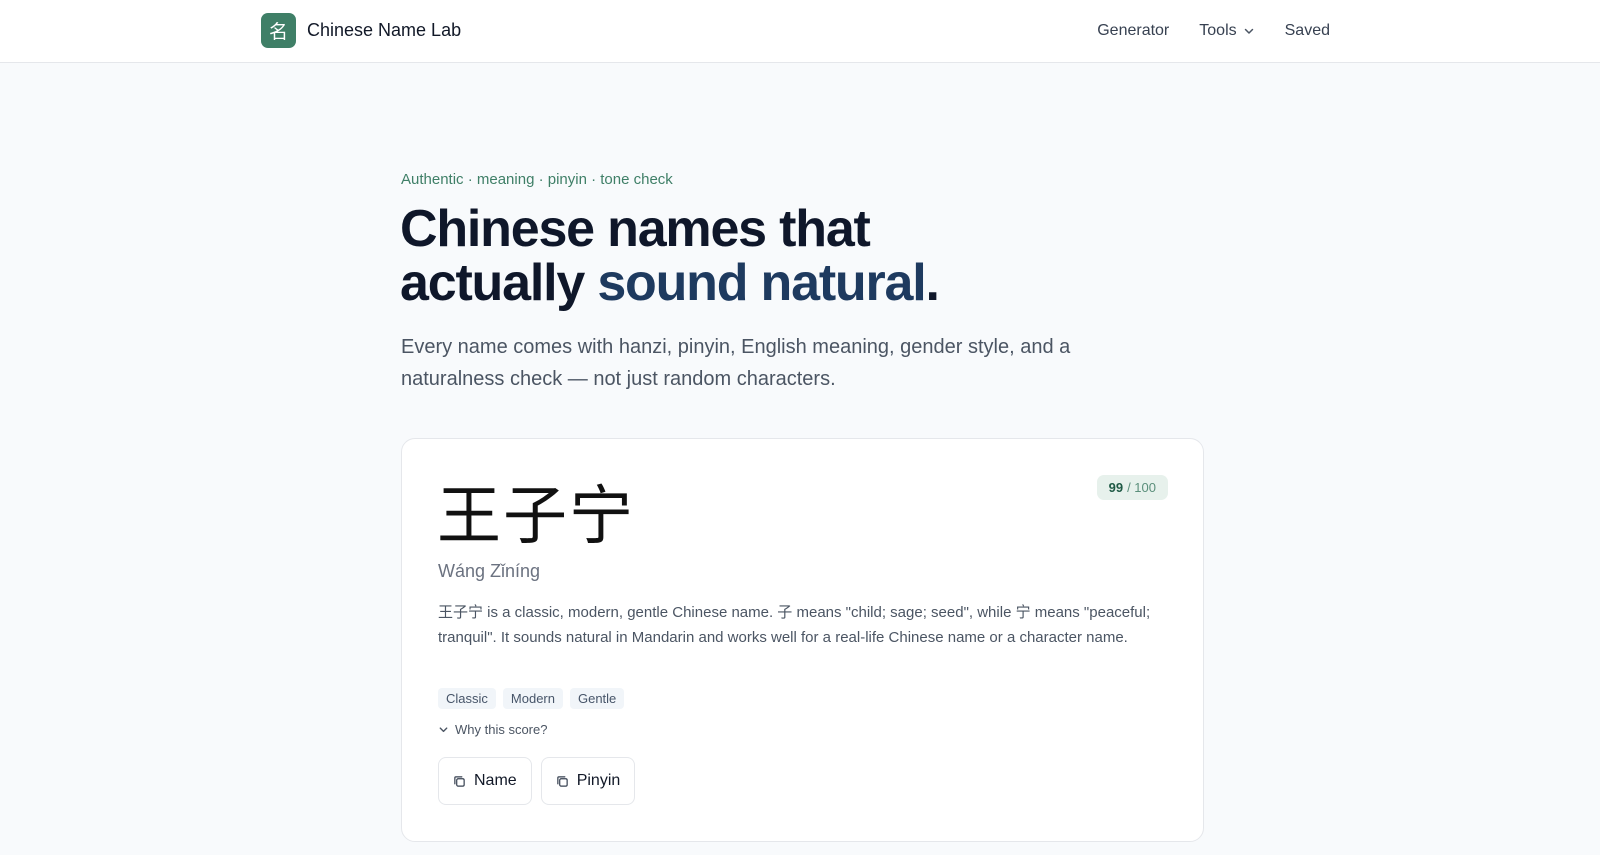 The width and height of the screenshot is (1600, 855). I want to click on tag-modern: Modern, so click(532, 698).